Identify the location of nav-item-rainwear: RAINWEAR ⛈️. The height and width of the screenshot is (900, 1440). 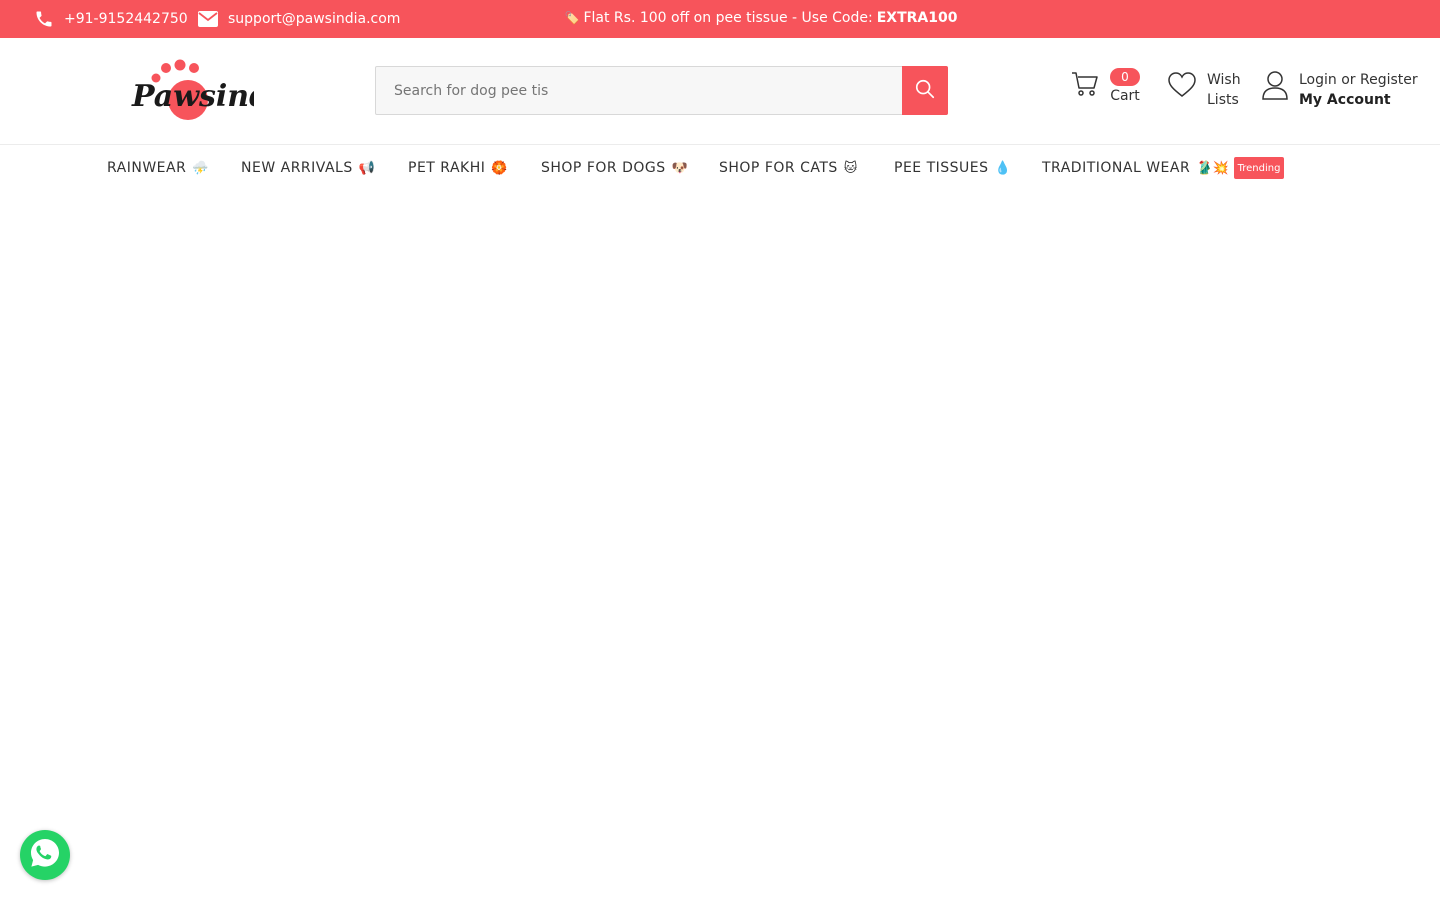
(158, 168).